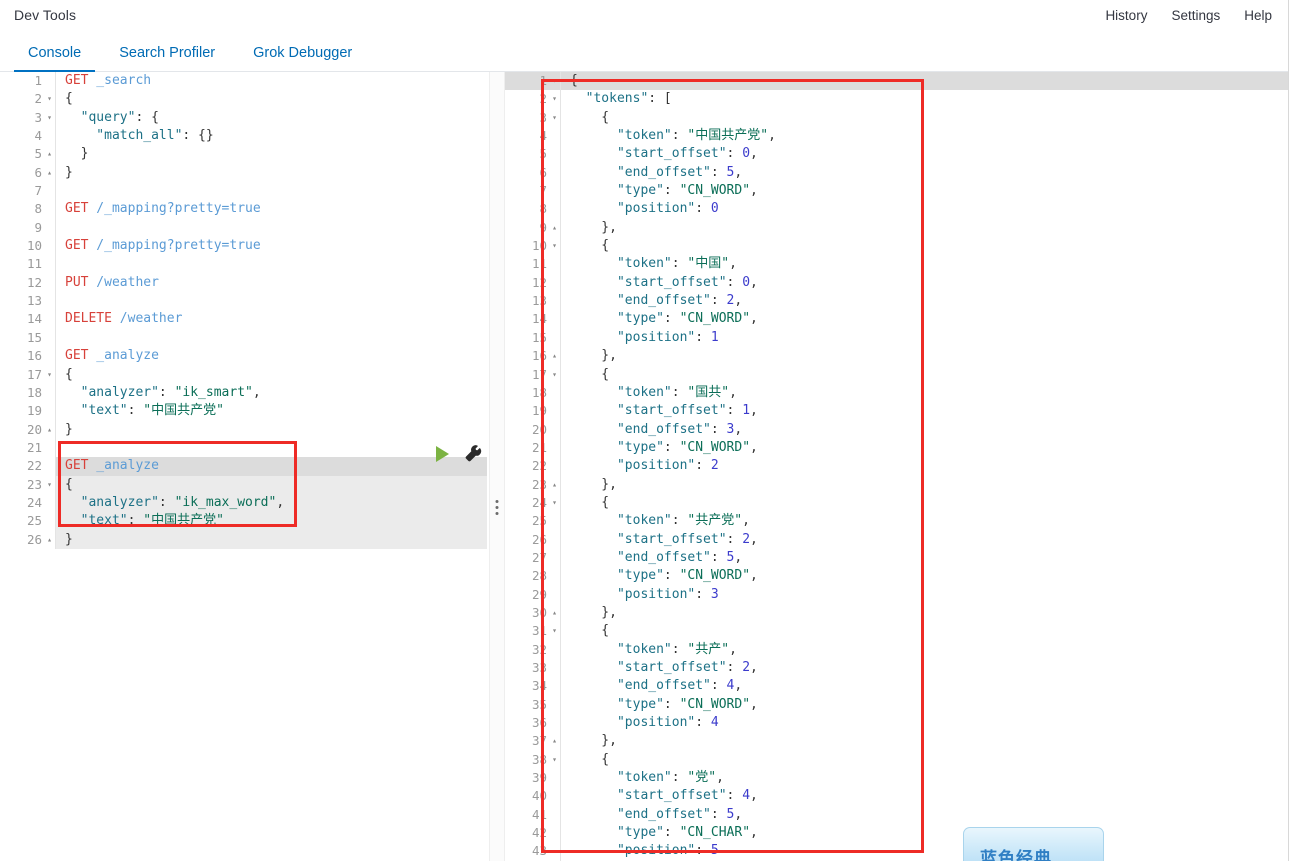 Image resolution: width=1301 pixels, height=861 pixels. What do you see at coordinates (243, 264) in the screenshot?
I see `code-line: 11` at bounding box center [243, 264].